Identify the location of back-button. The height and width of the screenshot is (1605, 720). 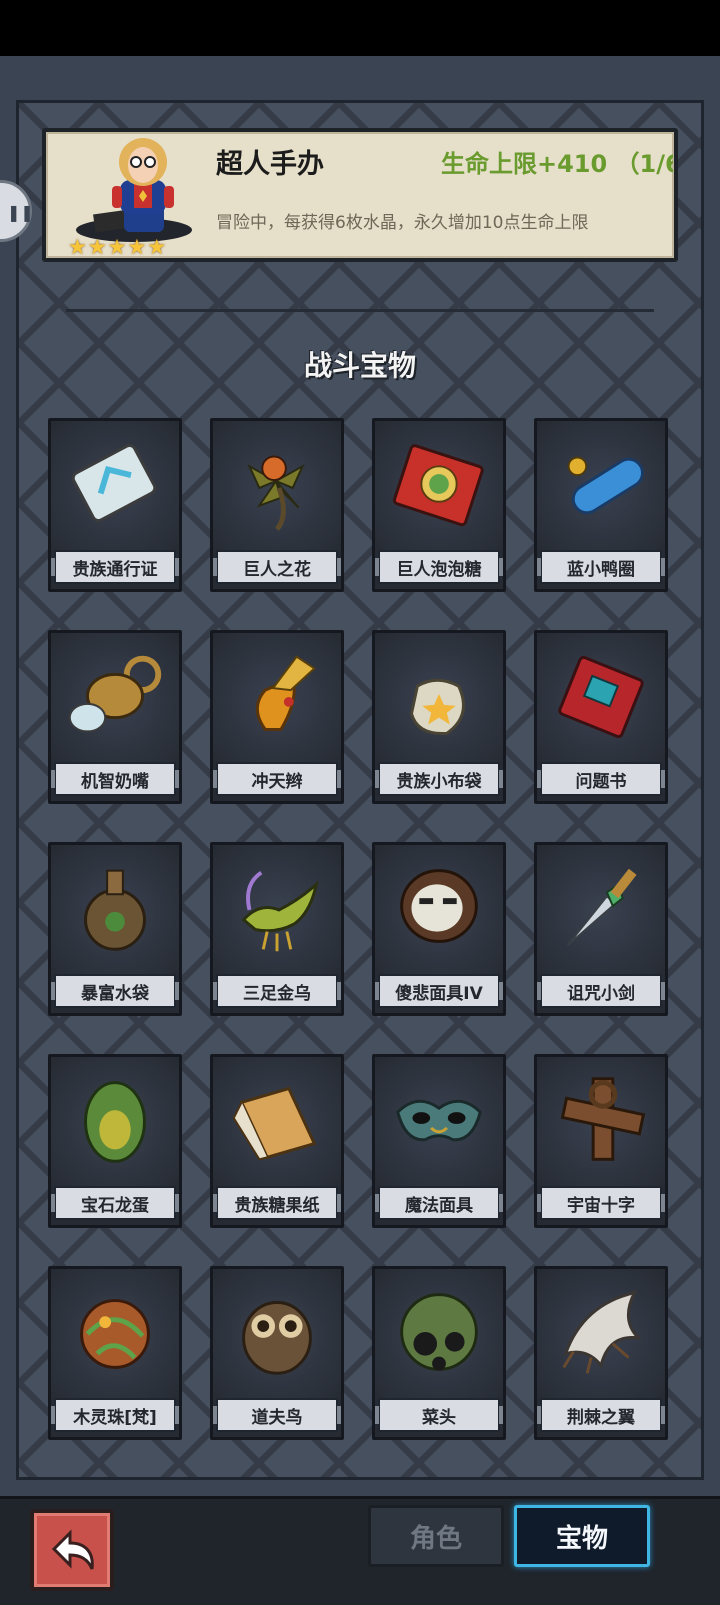
(72, 1550).